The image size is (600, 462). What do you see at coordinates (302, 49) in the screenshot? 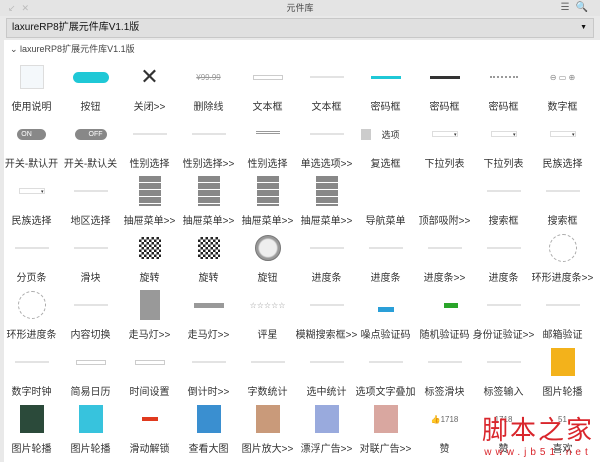
I see `group-header: ⌄ laxureRP8扩展元件库V1.1版` at bounding box center [302, 49].